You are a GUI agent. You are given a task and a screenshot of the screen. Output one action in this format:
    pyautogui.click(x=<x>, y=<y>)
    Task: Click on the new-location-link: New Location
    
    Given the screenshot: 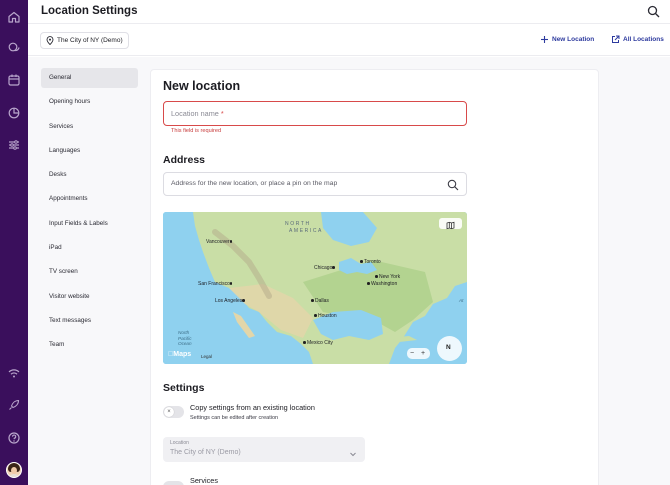 What is the action you would take?
    pyautogui.click(x=568, y=40)
    